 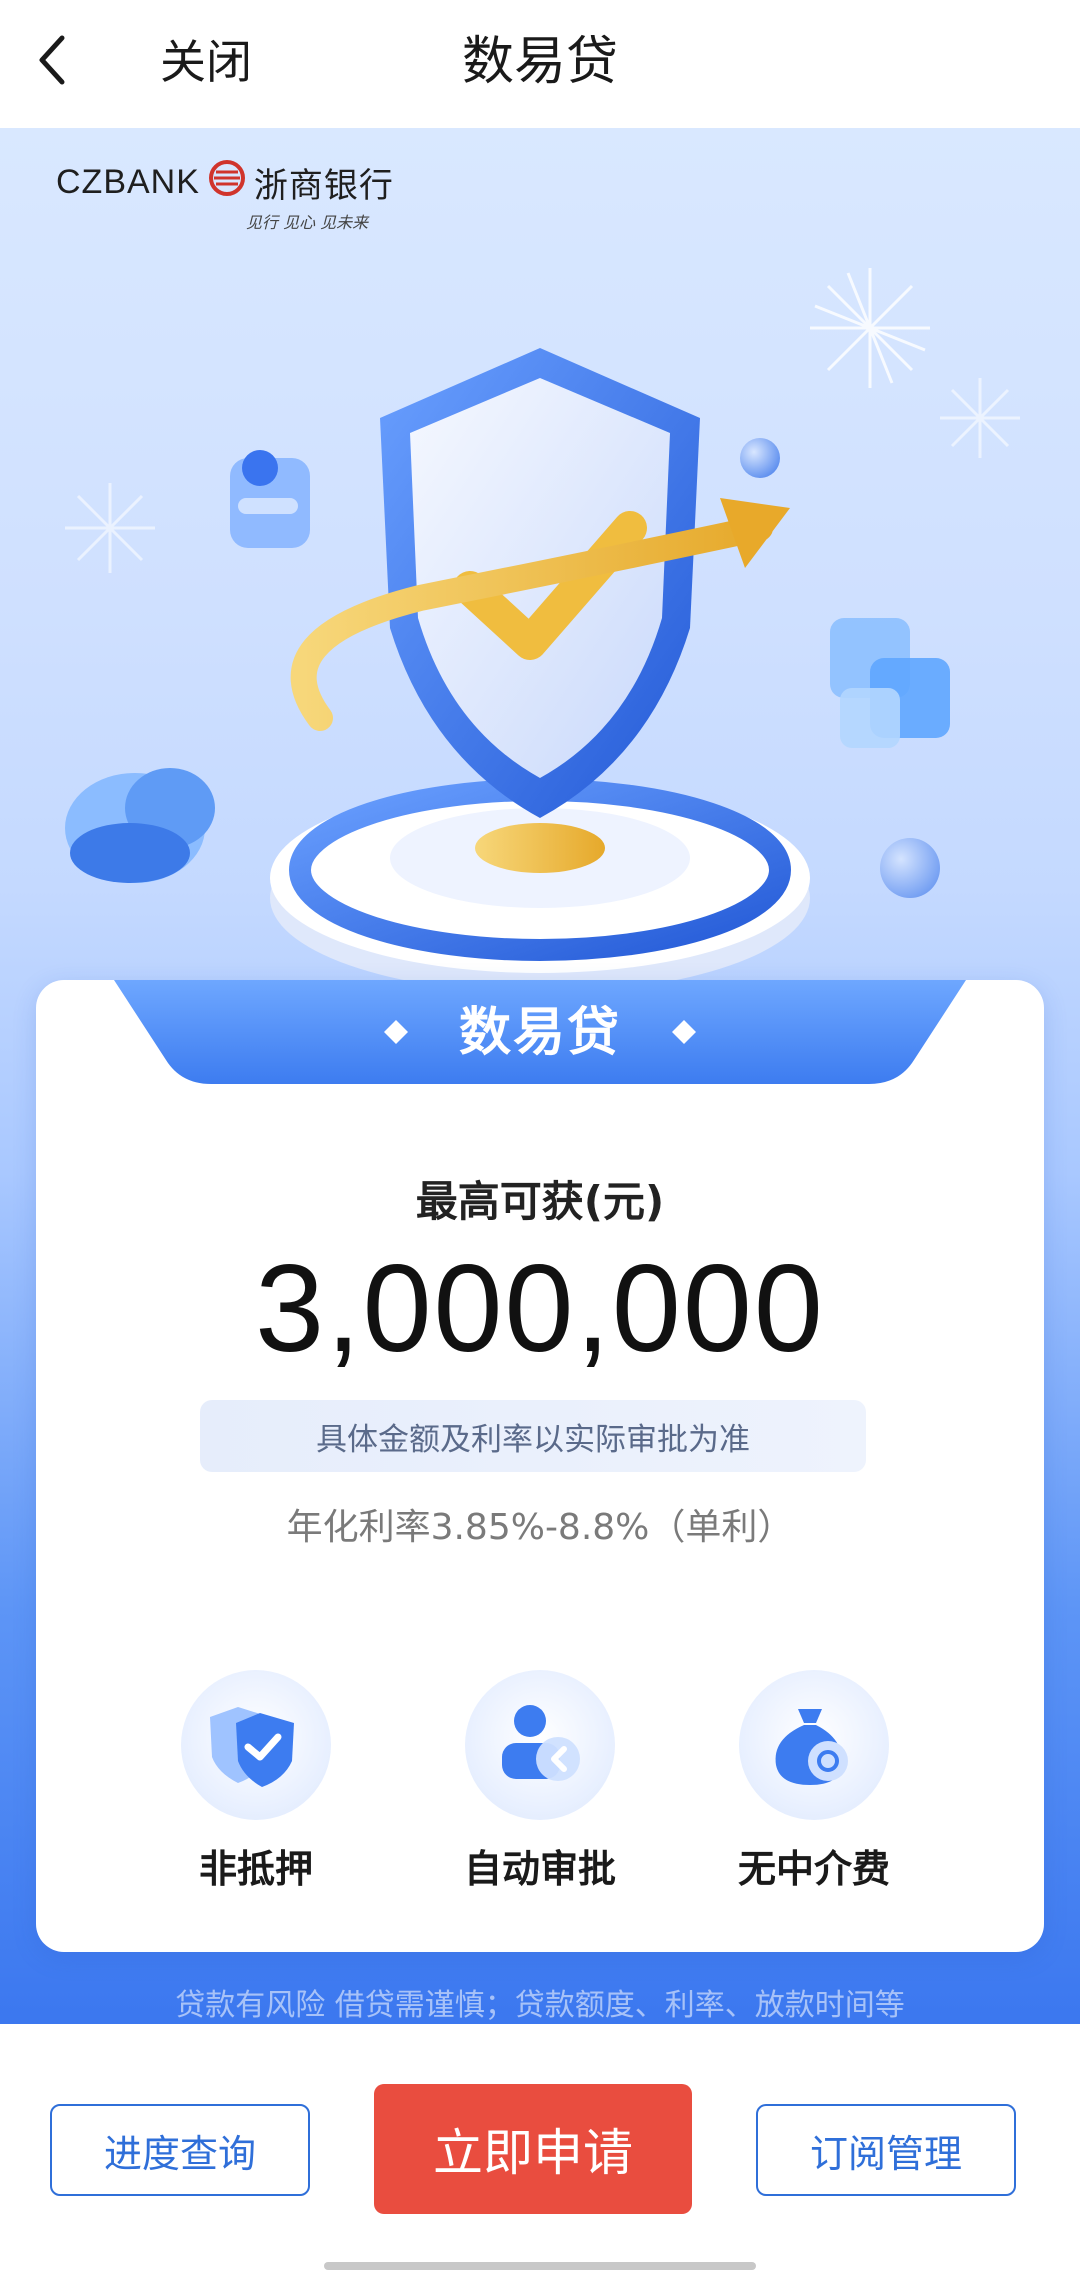 What do you see at coordinates (540, 2005) in the screenshot?
I see `risk-disclaimer: 贷款有风险 借贷需谨慎；贷款额度、利率、放款时间等` at bounding box center [540, 2005].